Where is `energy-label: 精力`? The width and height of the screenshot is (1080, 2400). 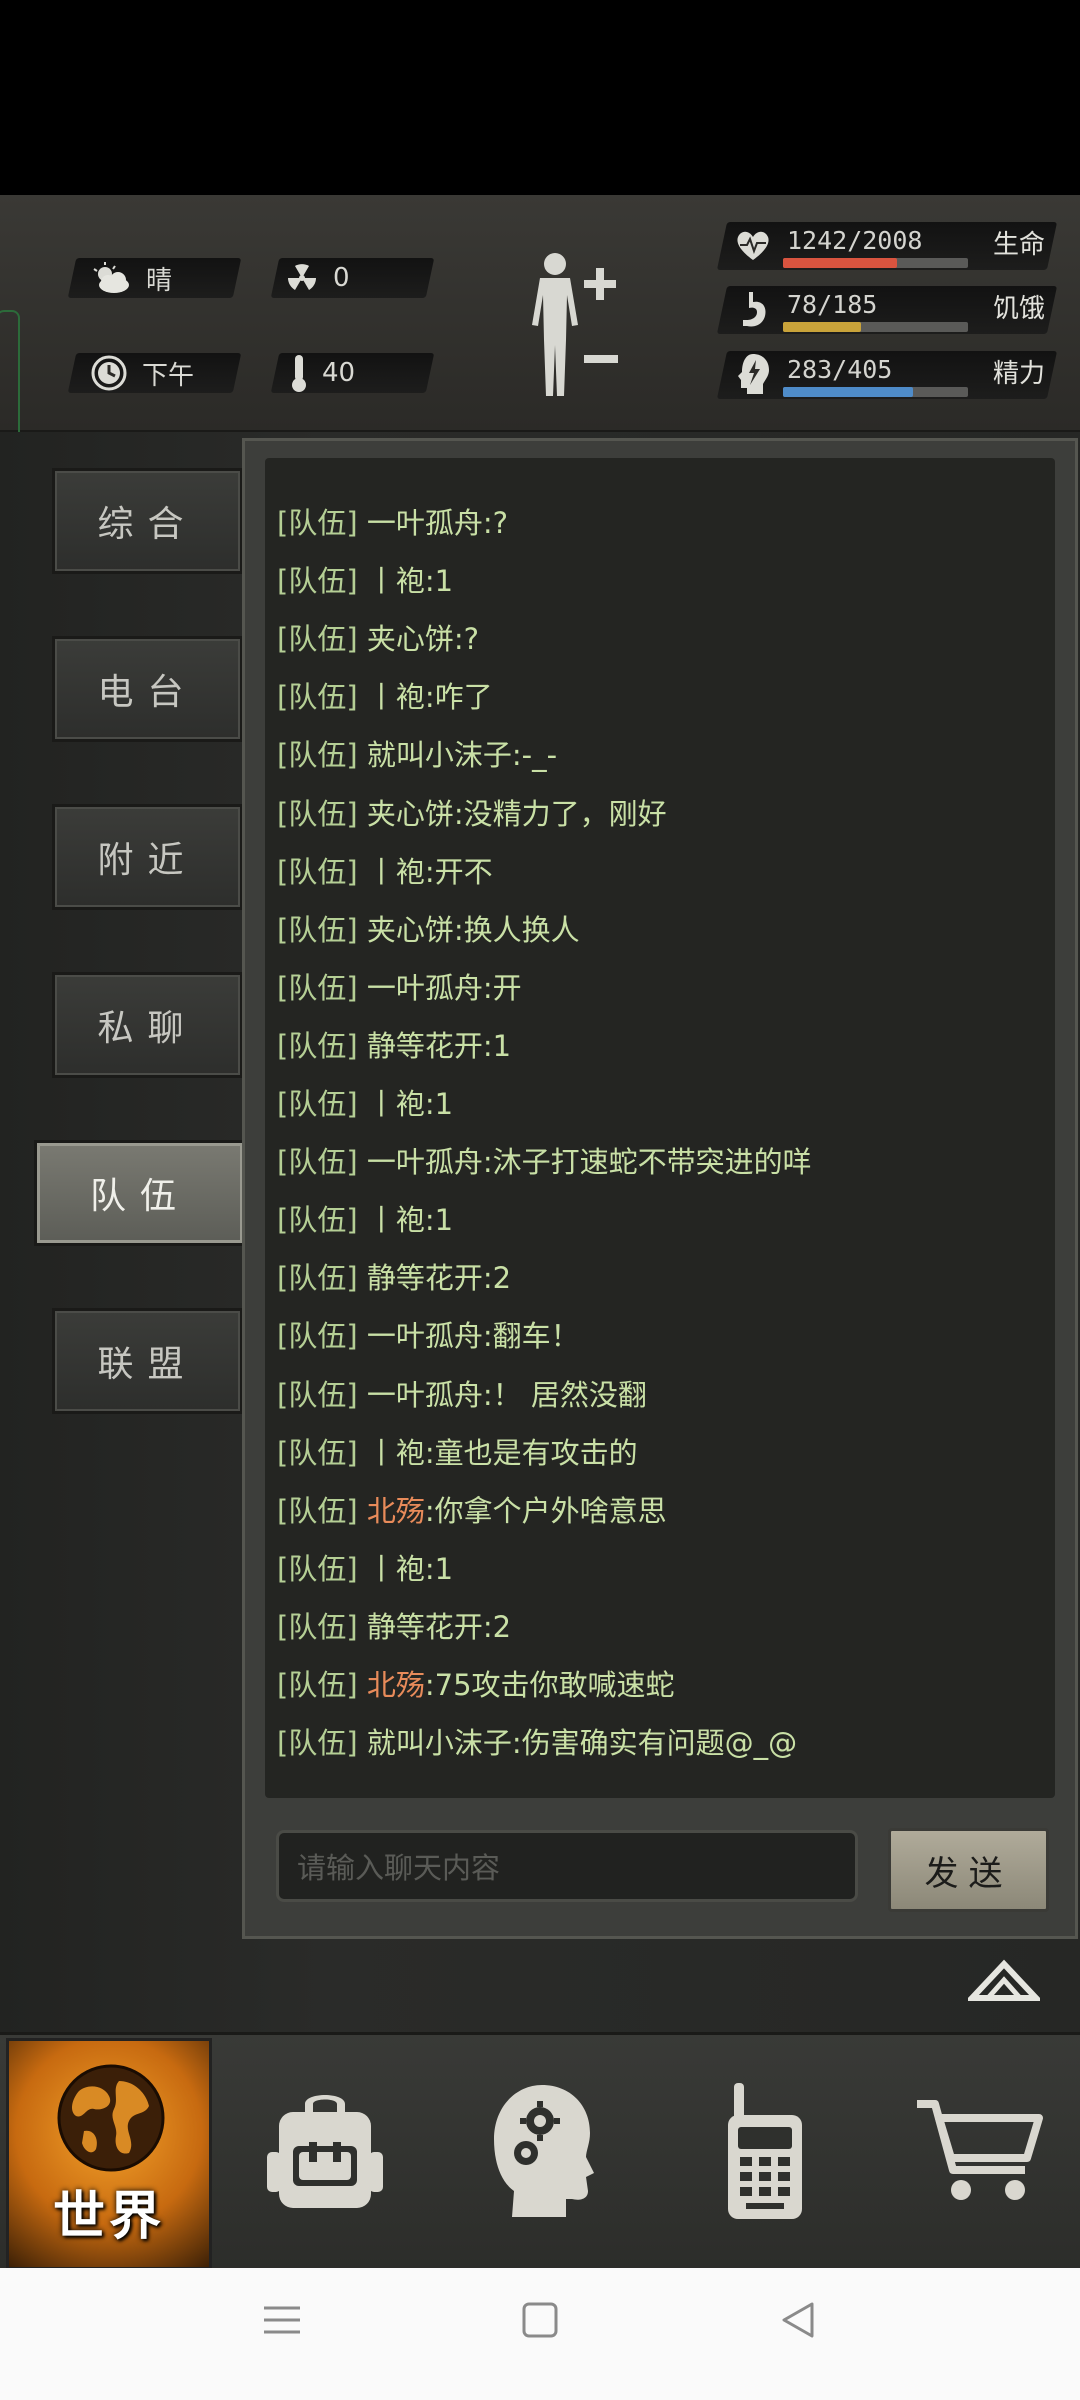
energy-label: 精力 is located at coordinates (1019, 374).